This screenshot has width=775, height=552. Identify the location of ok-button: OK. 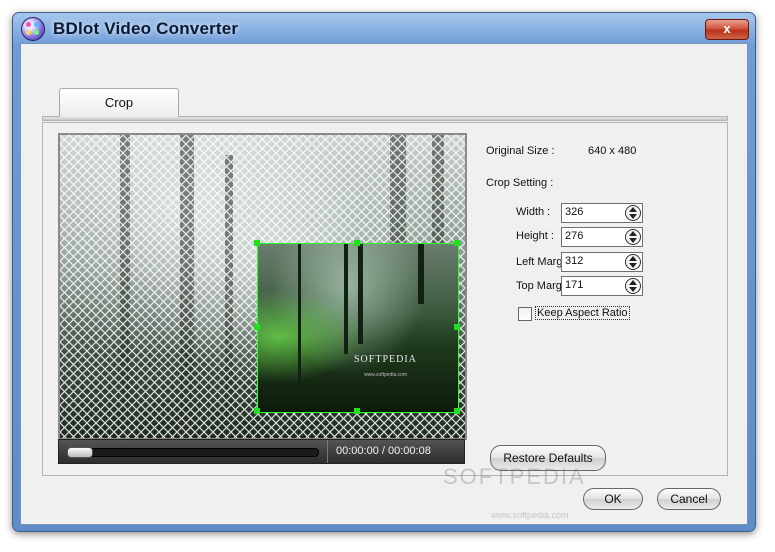
(613, 499).